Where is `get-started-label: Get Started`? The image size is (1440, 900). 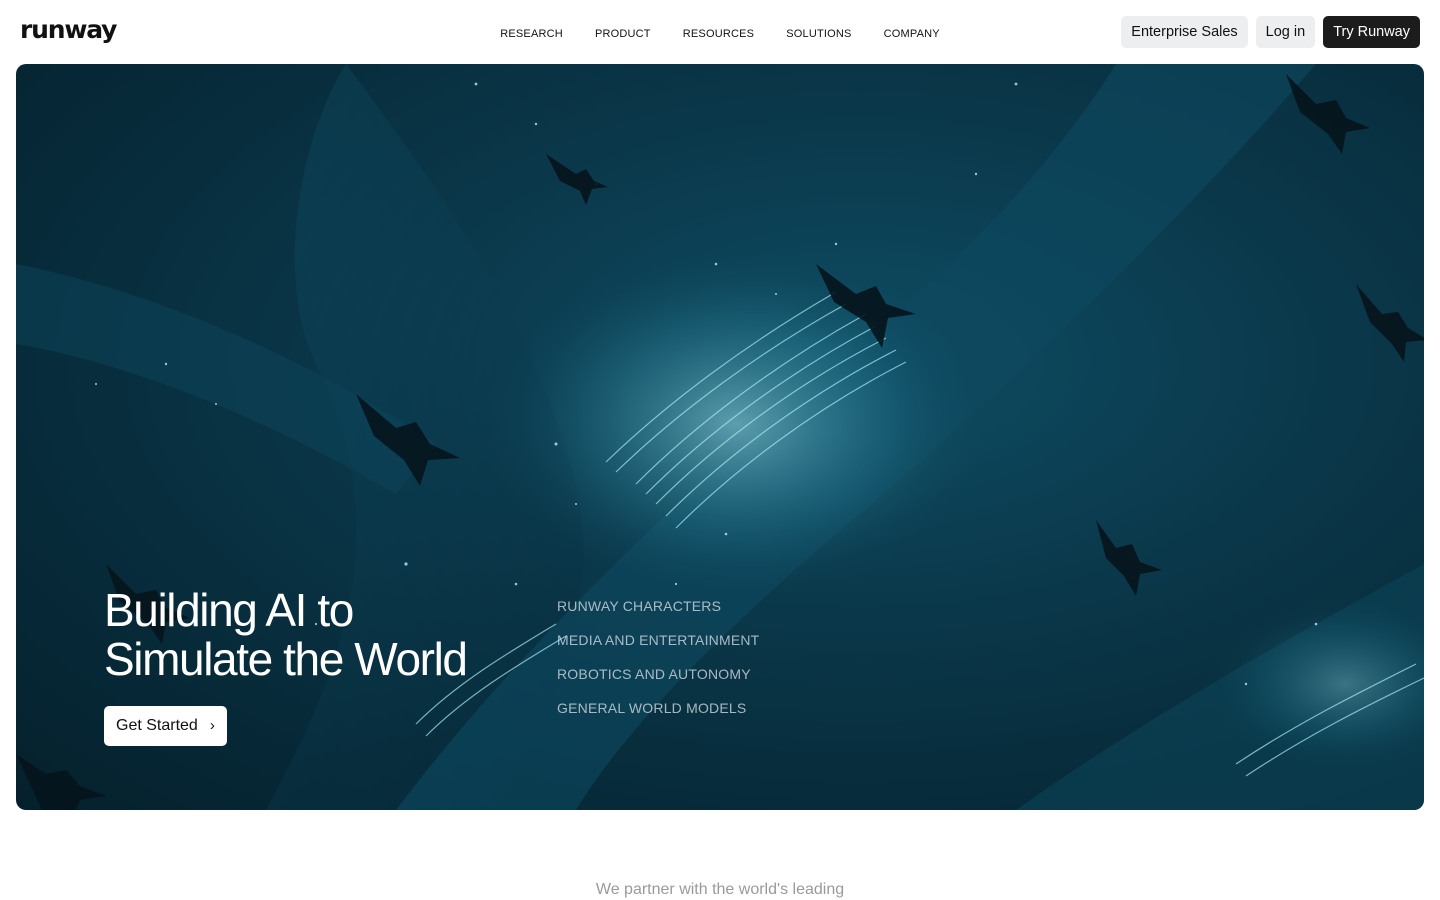 get-started-label: Get Started is located at coordinates (157, 725).